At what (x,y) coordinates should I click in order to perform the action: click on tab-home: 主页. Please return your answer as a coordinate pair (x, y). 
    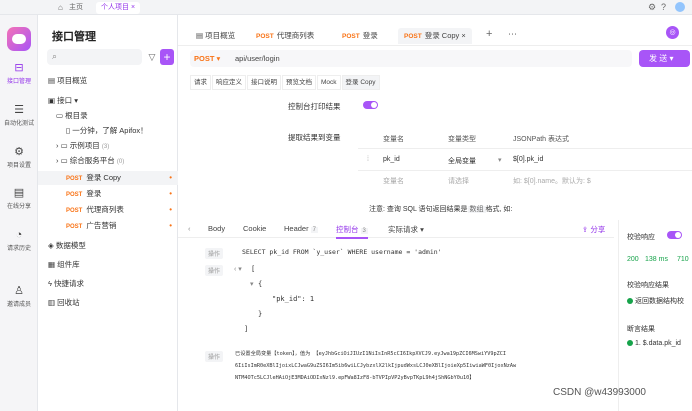
    Looking at the image, I should click on (76, 8).